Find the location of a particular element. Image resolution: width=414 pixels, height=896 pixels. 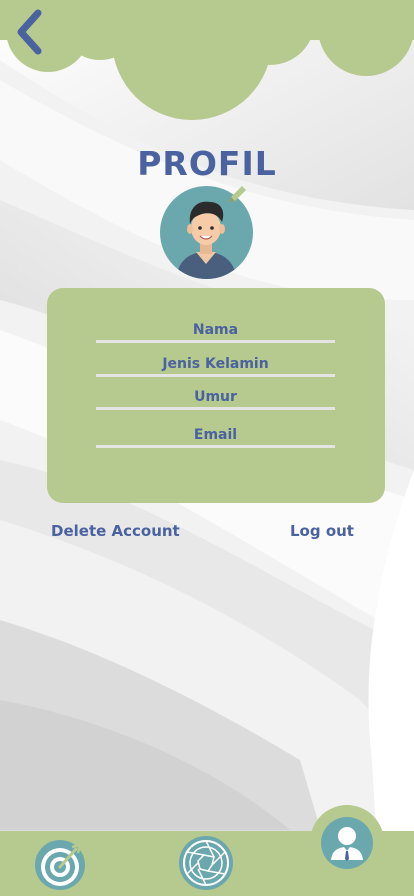

field-label: Email is located at coordinates (215, 435).